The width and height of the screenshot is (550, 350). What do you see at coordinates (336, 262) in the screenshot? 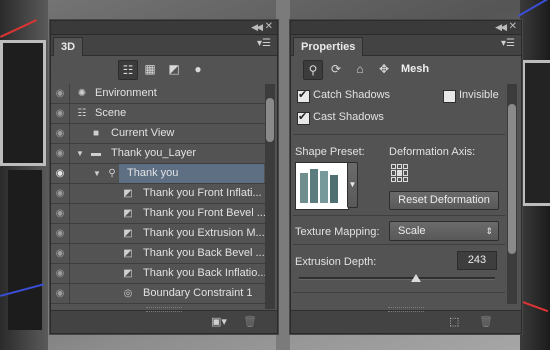
I see `extrusion-depth-label: Extrusion Depth:` at bounding box center [336, 262].